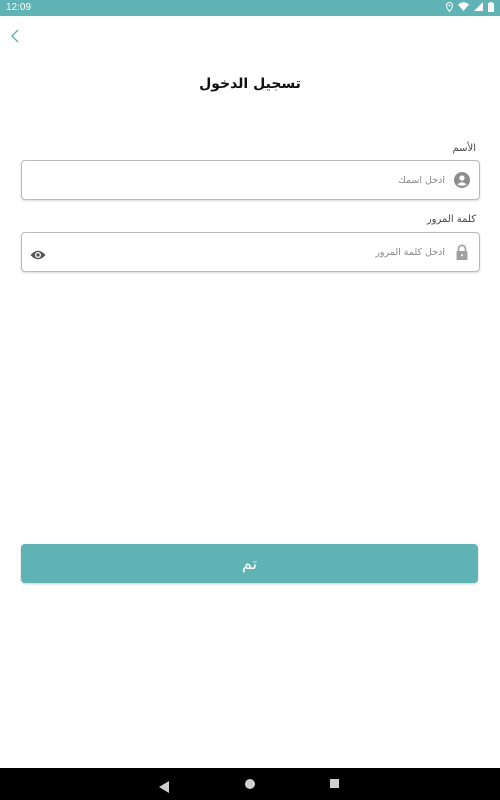 The image size is (500, 800). I want to click on navigation-bar, so click(250, 784).